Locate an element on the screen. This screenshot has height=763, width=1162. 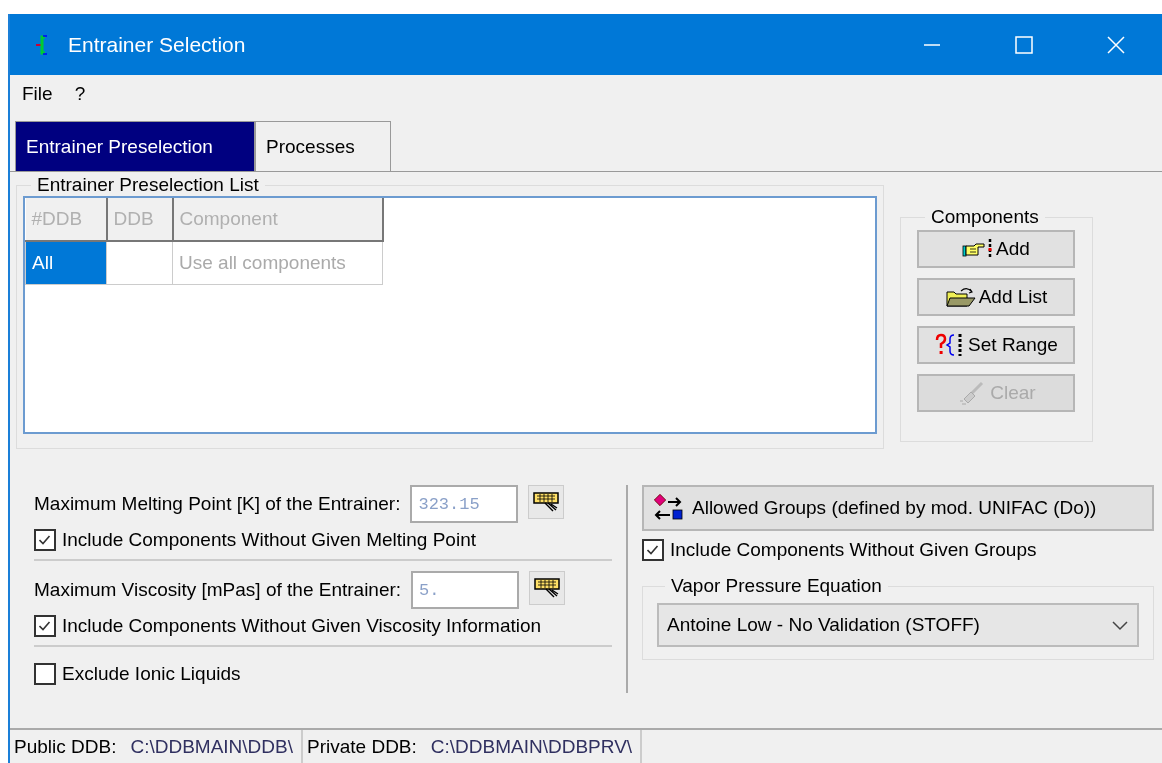
menu-item: ? is located at coordinates (80, 96).